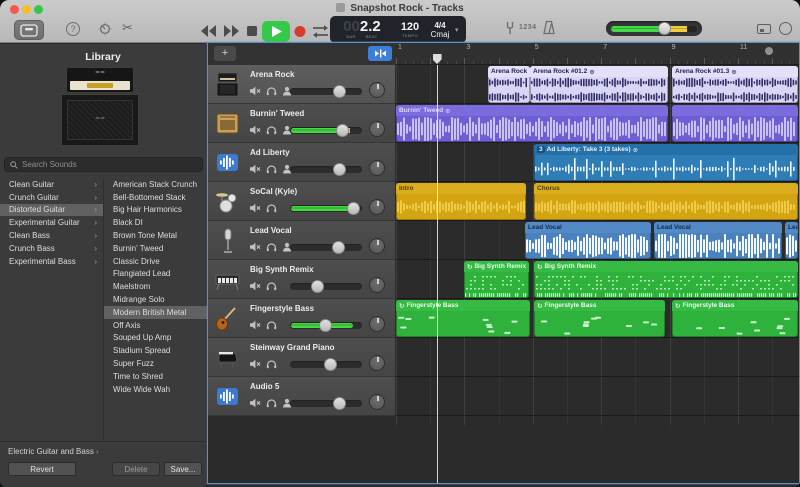  Describe the element at coordinates (282, 269) in the screenshot. I see `track-name: Big Synth Remix` at that location.